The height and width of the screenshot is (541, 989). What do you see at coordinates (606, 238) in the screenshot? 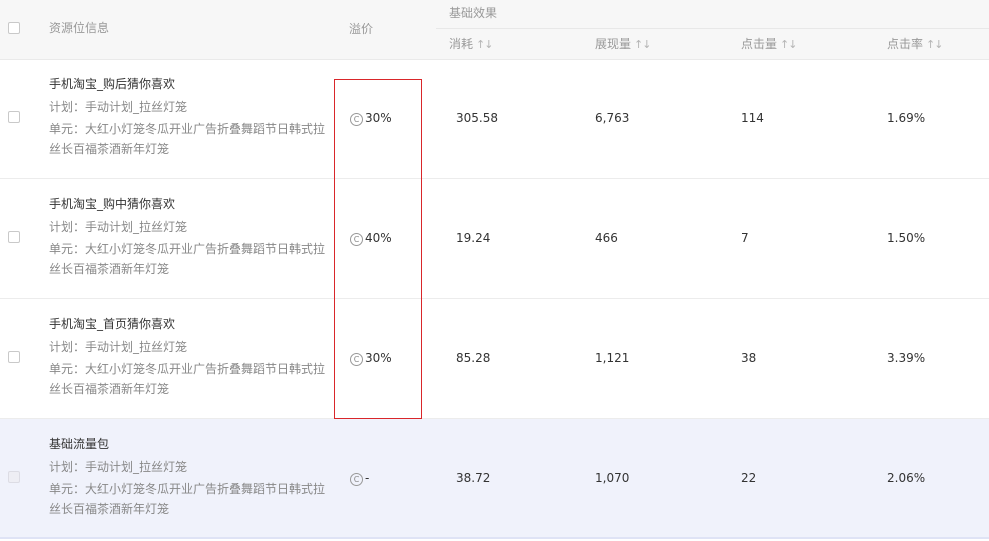
I see `impressions-value: 466` at bounding box center [606, 238].